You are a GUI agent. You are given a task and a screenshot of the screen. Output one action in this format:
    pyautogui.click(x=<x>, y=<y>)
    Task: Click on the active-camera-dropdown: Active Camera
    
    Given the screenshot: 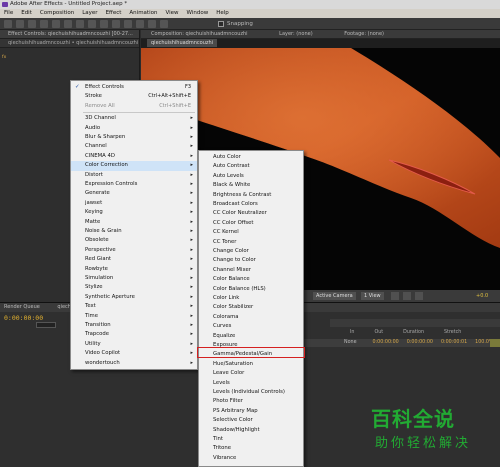 What is the action you would take?
    pyautogui.click(x=334, y=296)
    